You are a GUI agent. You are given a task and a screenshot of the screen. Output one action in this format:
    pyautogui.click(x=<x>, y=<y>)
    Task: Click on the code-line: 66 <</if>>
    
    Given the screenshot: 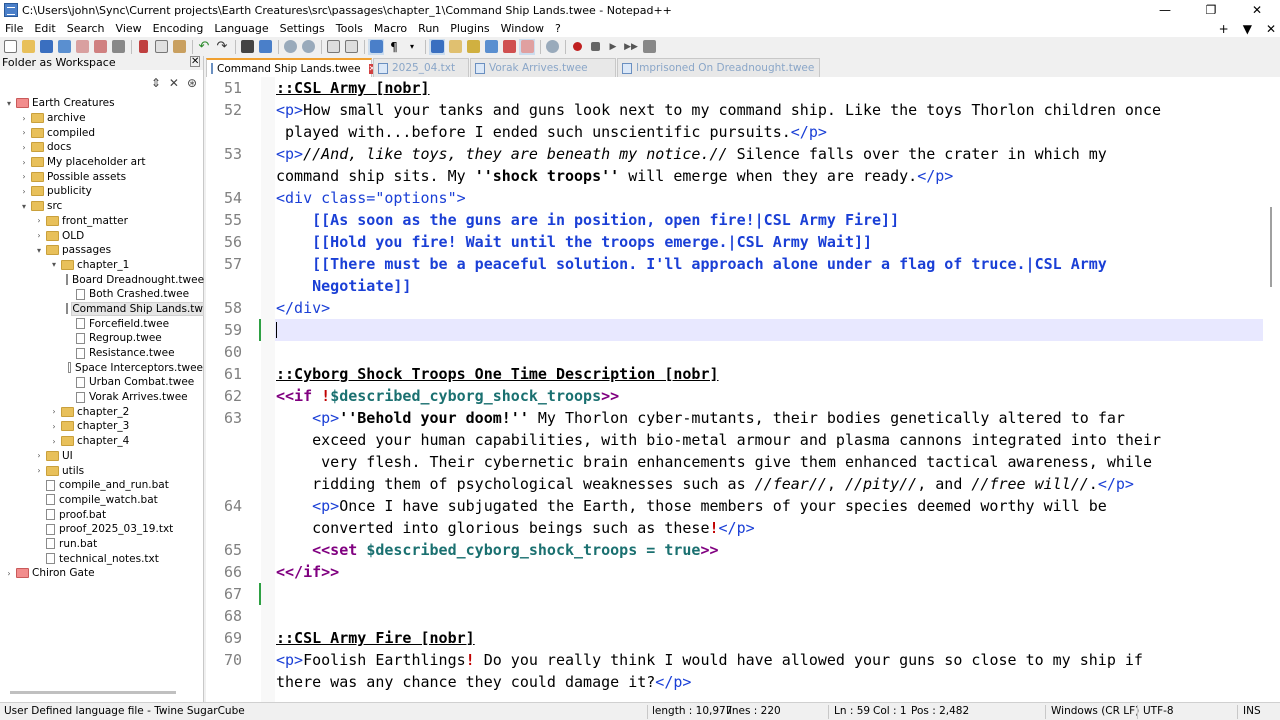 What is the action you would take?
    pyautogui.click(x=743, y=572)
    